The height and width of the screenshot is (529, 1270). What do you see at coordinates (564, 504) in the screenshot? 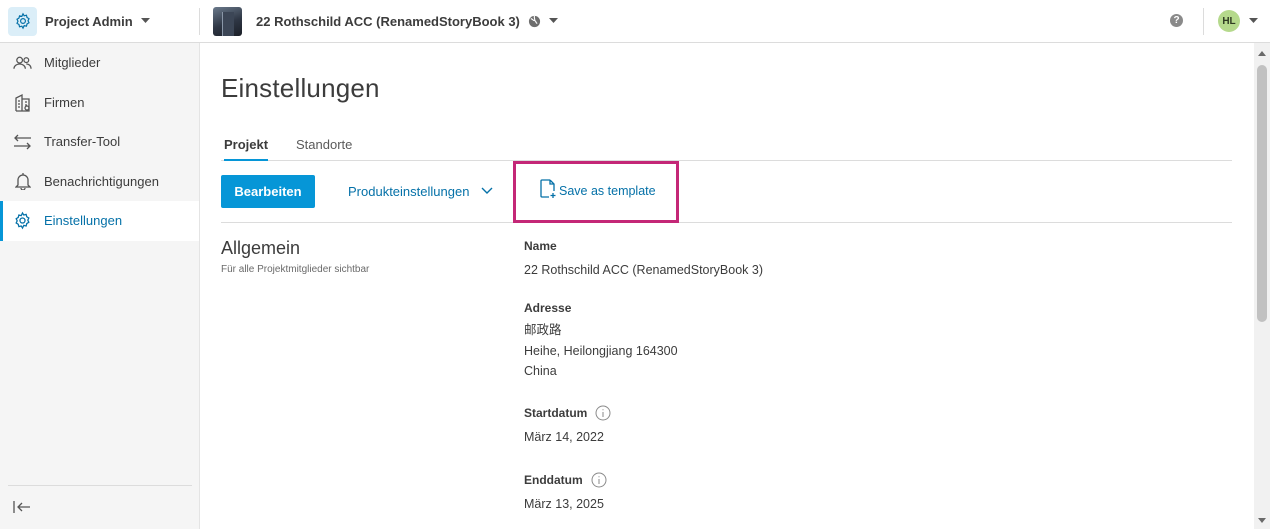
I see `field-value: März 13, 2025` at bounding box center [564, 504].